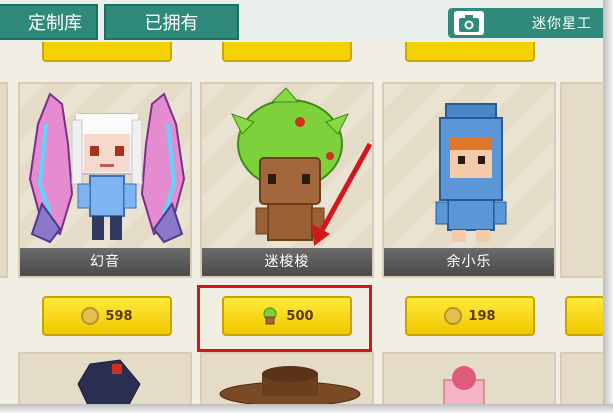 This screenshot has height=413, width=613. Describe the element at coordinates (482, 316) in the screenshot. I see `price-label: 198` at that location.